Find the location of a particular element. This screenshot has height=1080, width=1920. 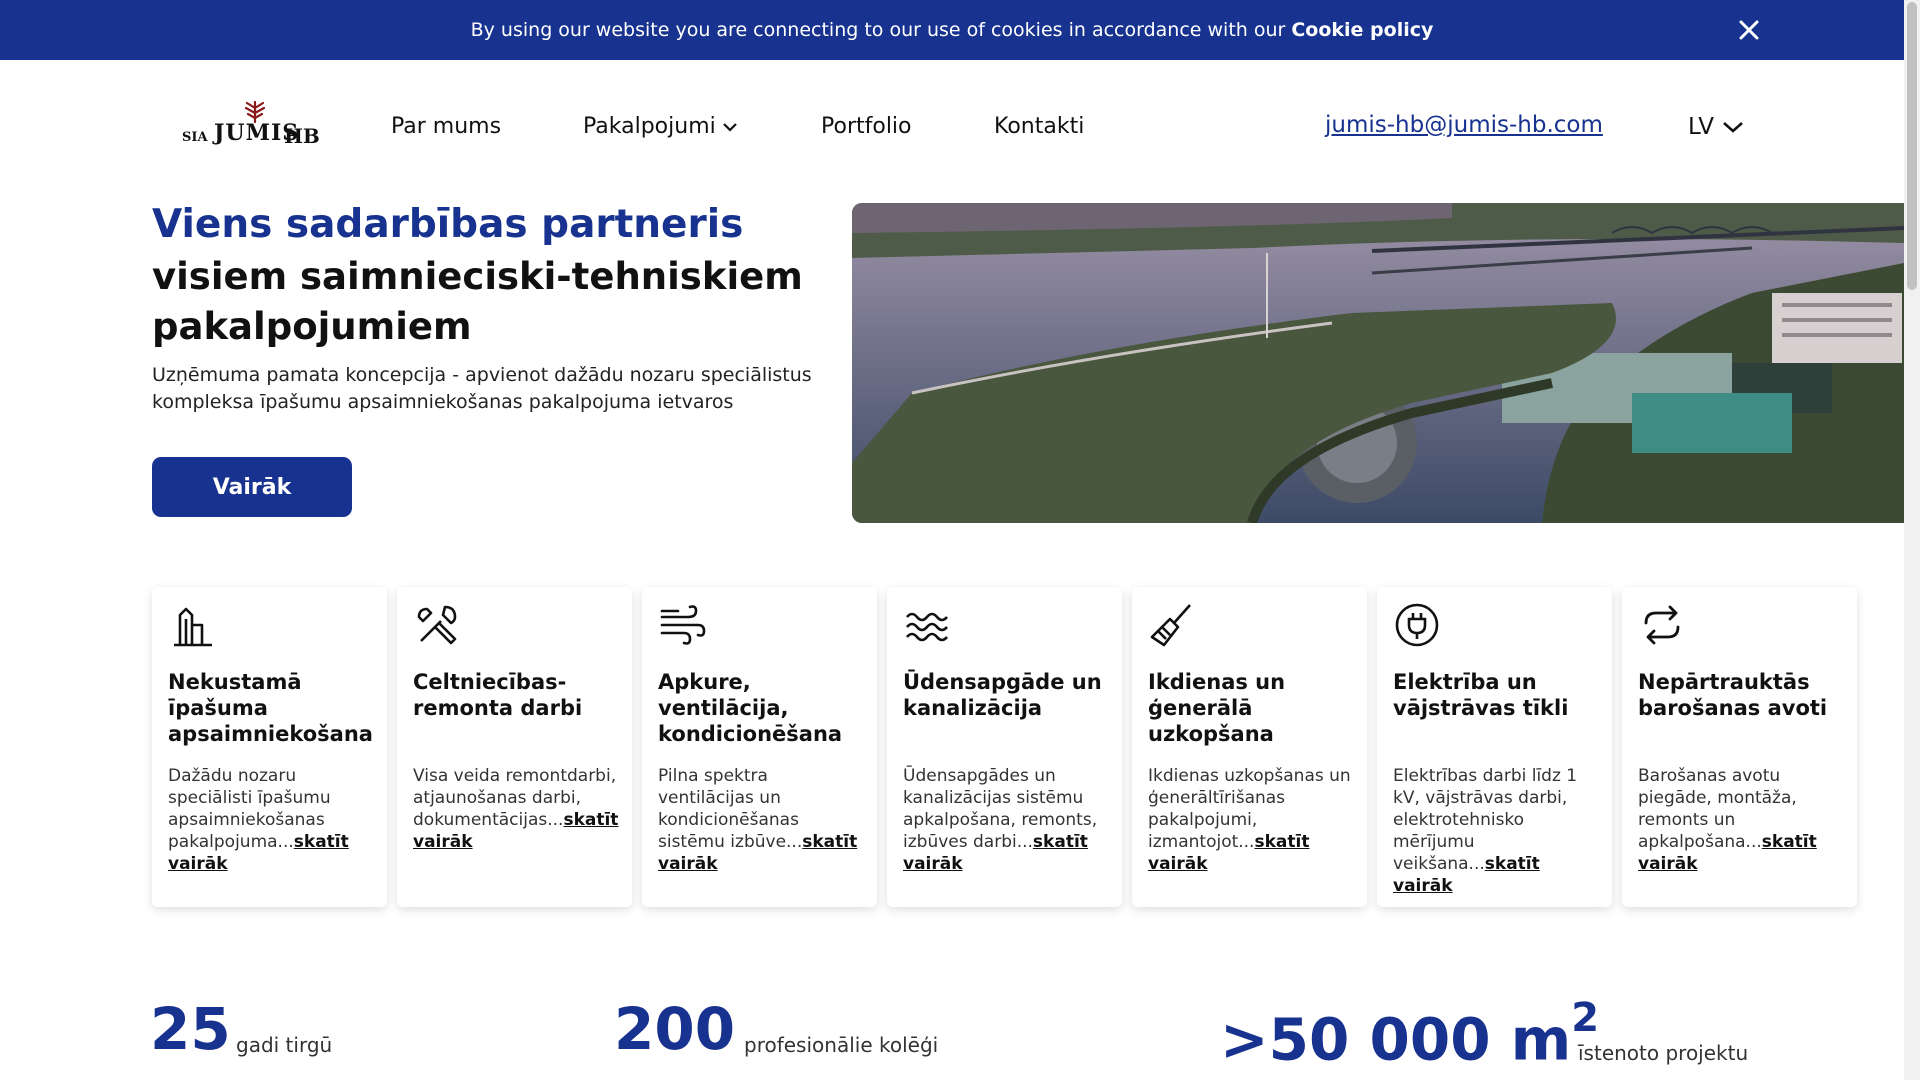

language-selector: LV is located at coordinates (1716, 127).